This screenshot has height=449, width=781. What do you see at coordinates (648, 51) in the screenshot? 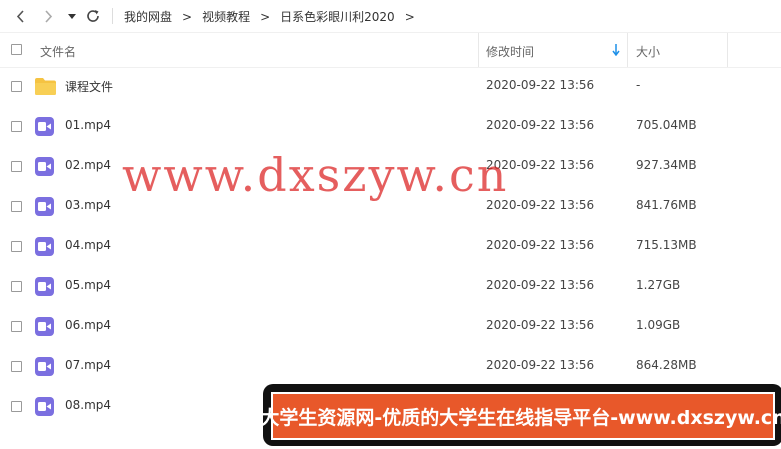
I see `column-header-size: 大小` at bounding box center [648, 51].